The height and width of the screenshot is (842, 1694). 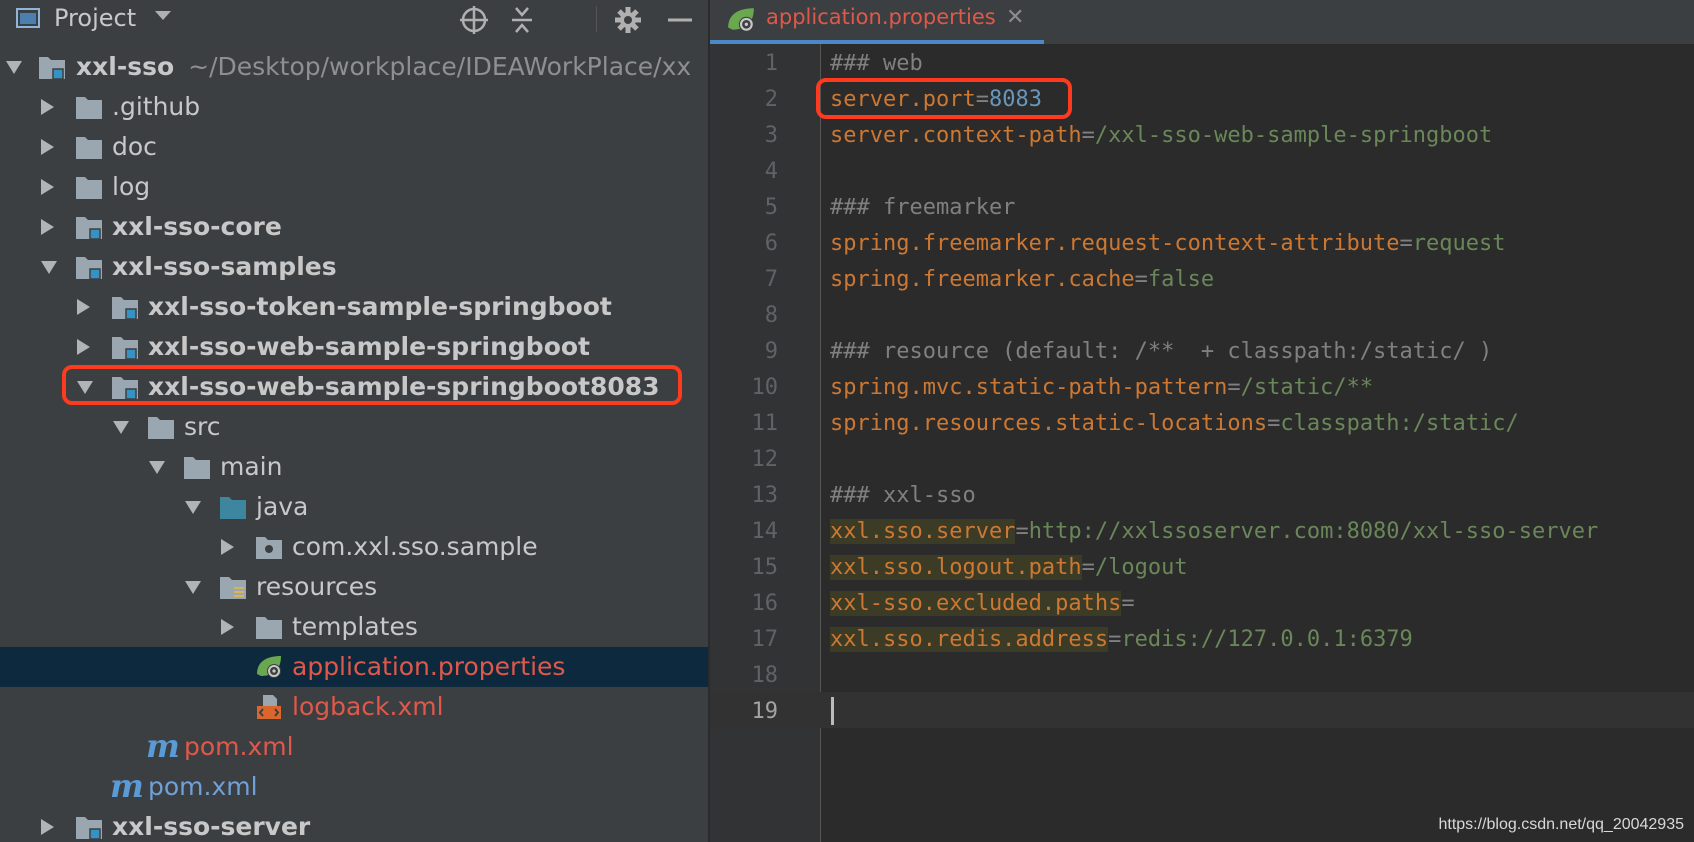 I want to click on property-value: request, so click(x=1459, y=243).